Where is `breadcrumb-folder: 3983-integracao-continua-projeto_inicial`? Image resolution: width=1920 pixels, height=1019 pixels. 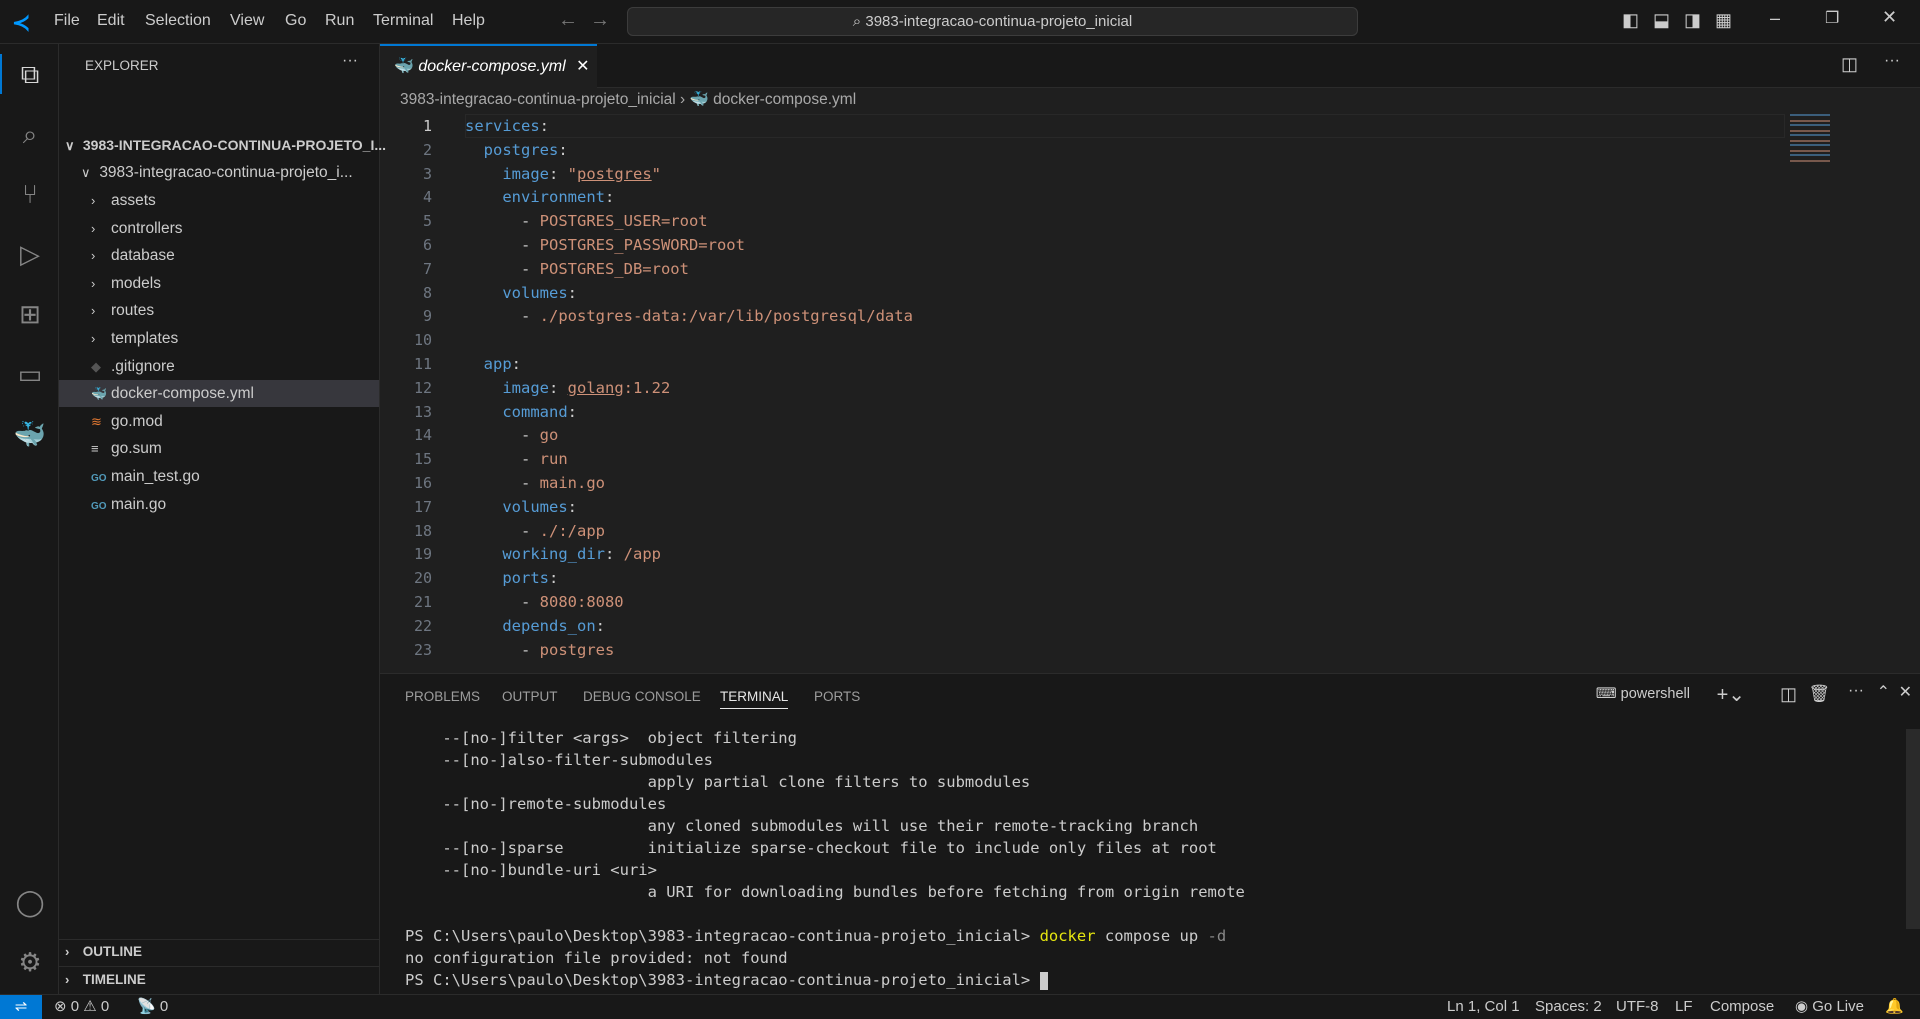 breadcrumb-folder: 3983-integracao-continua-projeto_inicial is located at coordinates (538, 99).